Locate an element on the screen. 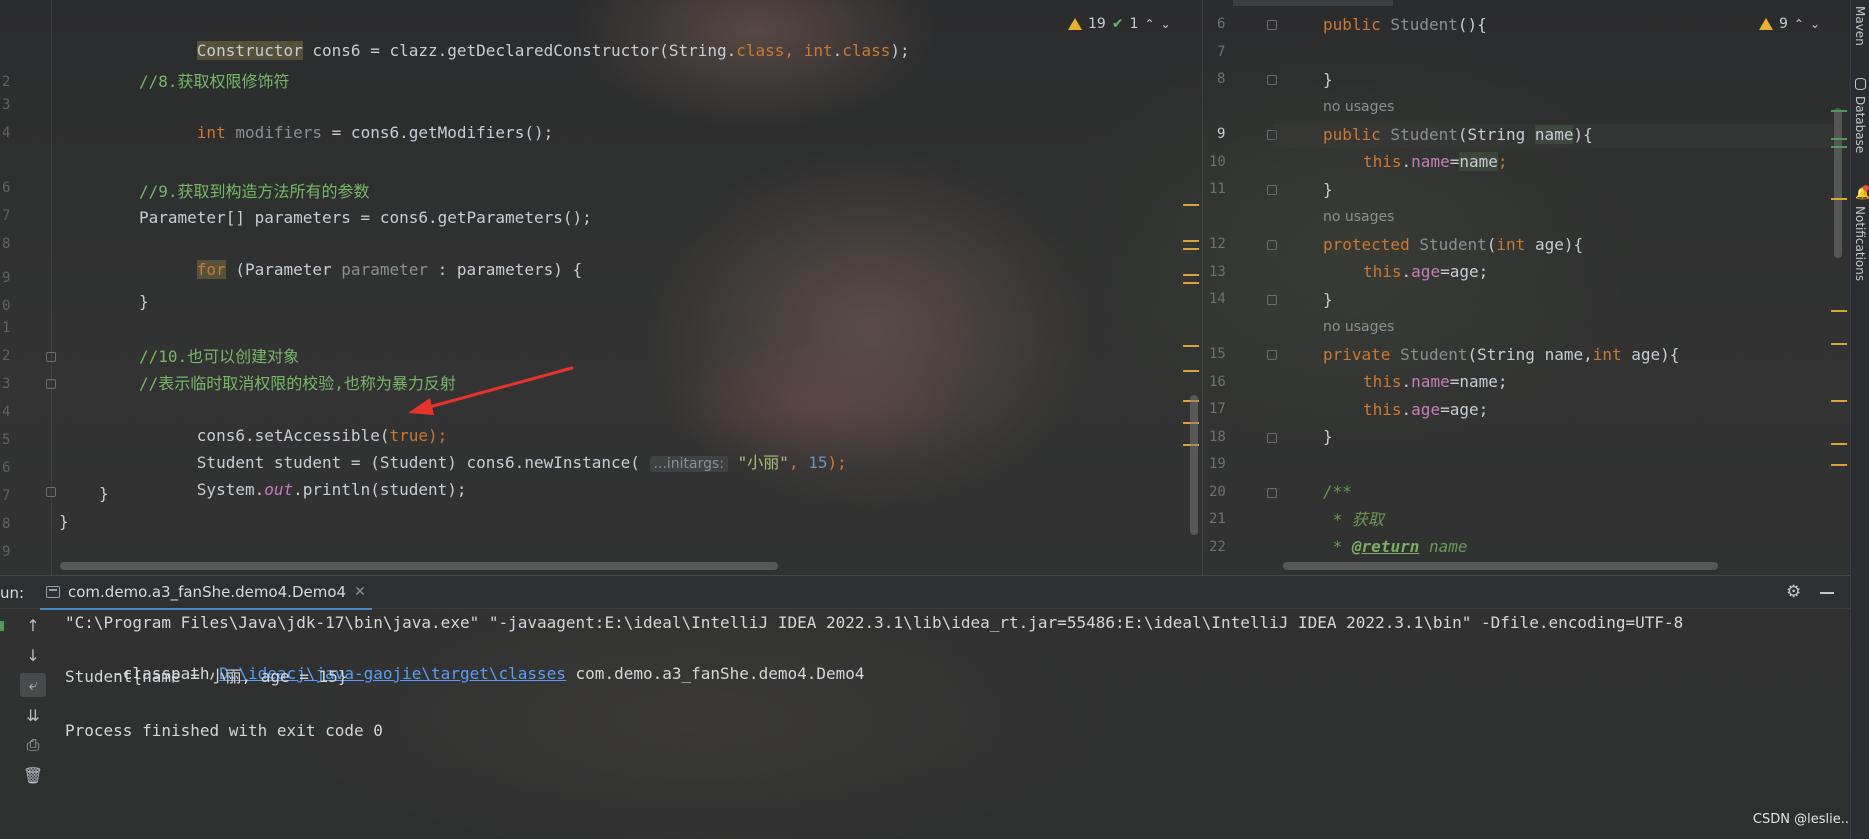 The image size is (1869, 839). line-number: 10 is located at coordinates (1217, 162).